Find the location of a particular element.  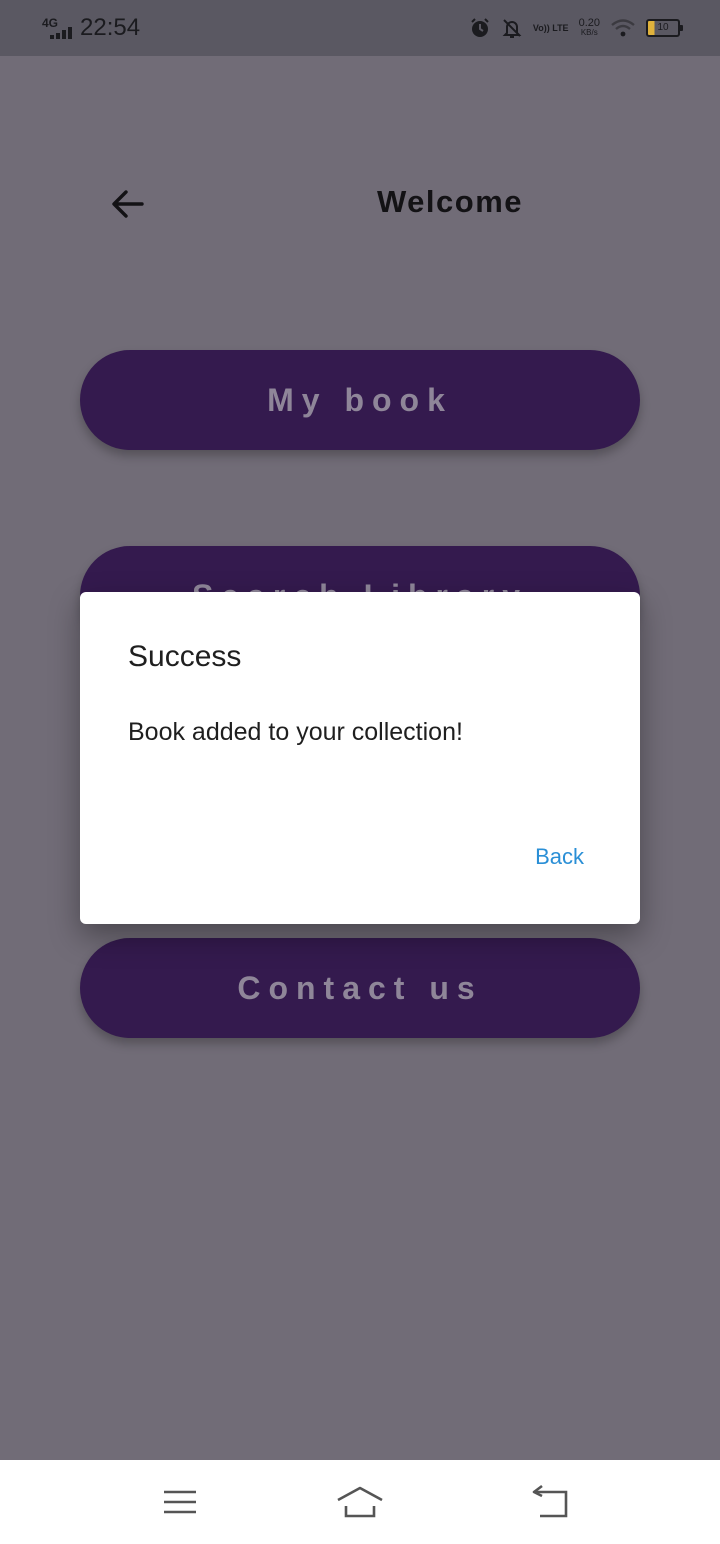

my-book-button: My book is located at coordinates (360, 400).